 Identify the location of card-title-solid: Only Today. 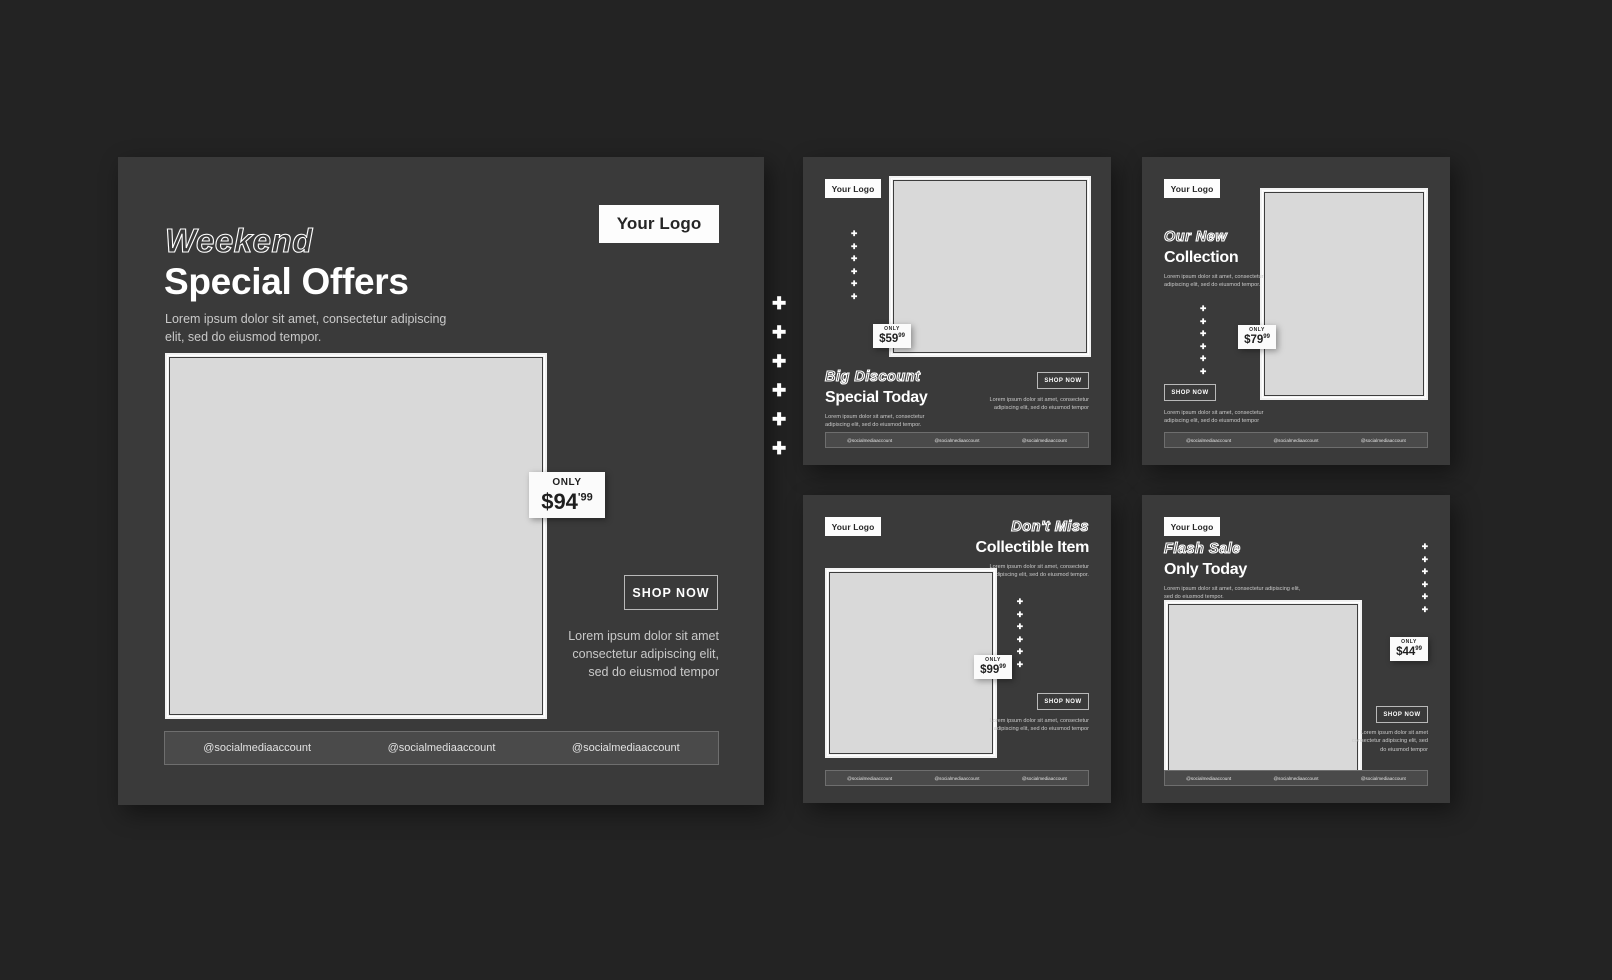
(1205, 569).